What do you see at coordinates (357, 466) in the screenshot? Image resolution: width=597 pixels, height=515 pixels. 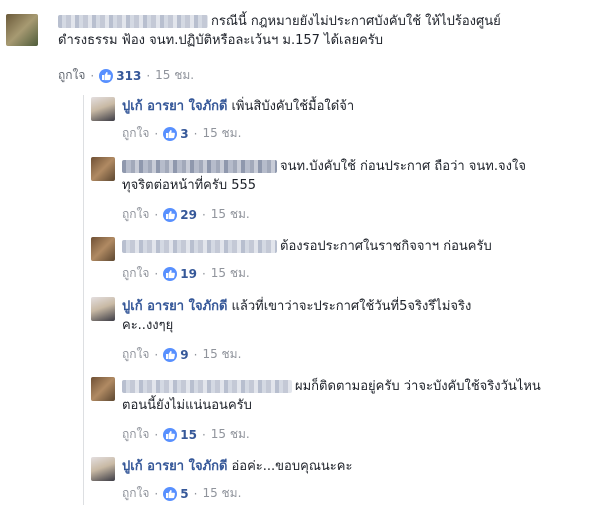 I see `reply-text: ปูเก้ อารยา ใจภักดี อ่อค่ะ...ขอบคุณนะคะ` at bounding box center [357, 466].